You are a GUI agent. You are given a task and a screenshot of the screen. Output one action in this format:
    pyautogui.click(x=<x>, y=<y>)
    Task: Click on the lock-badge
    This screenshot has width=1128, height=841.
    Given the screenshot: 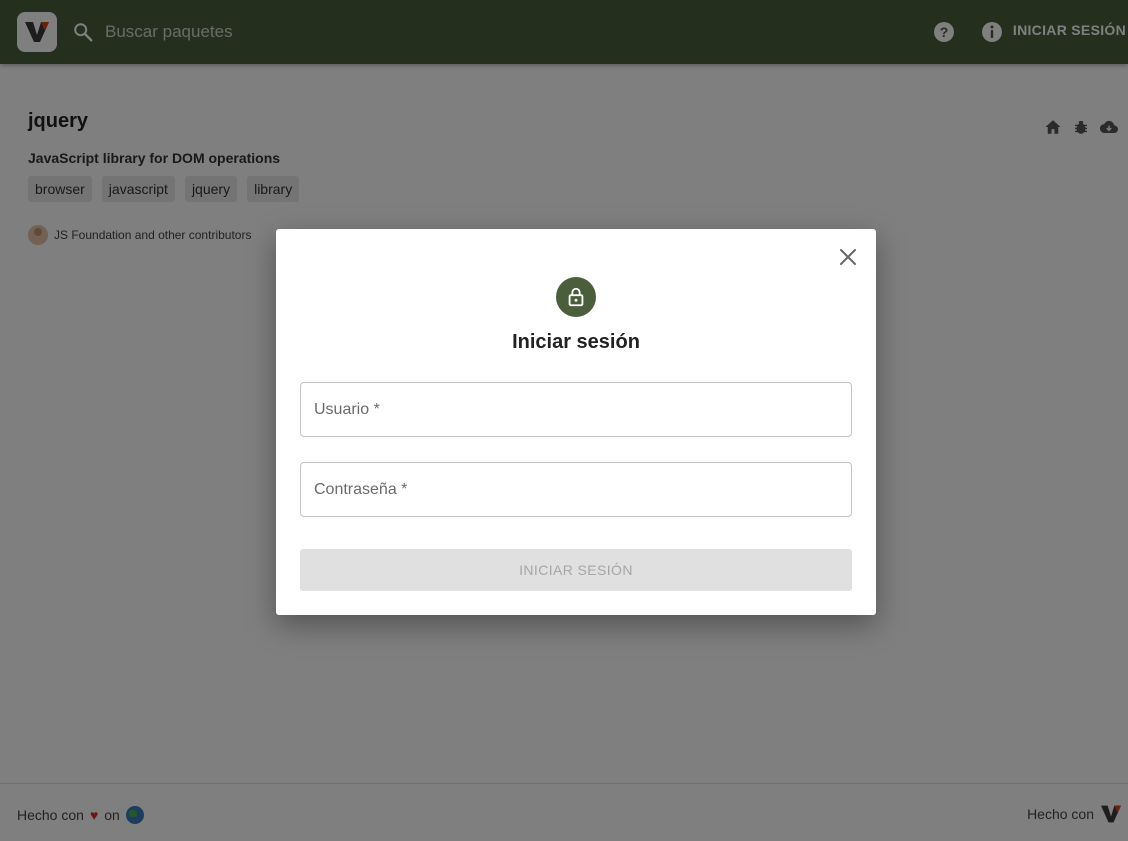 What is the action you would take?
    pyautogui.click(x=576, y=297)
    